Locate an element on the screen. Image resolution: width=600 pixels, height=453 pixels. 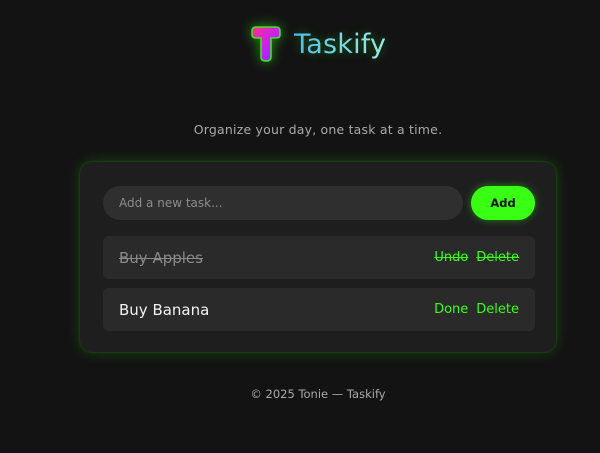
task-row: Buy Apples Undo Delete is located at coordinates (319, 257).